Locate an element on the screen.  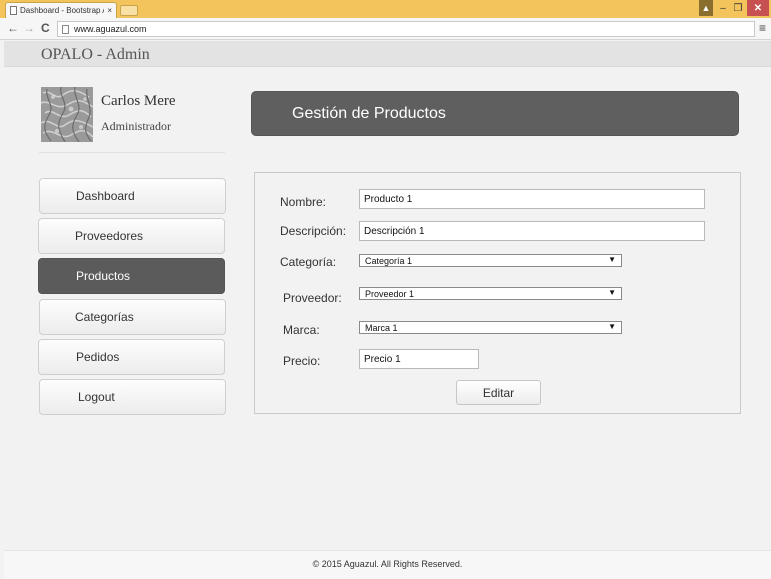
sidebar-item-dashboard: Dashboard is located at coordinates (132, 196).